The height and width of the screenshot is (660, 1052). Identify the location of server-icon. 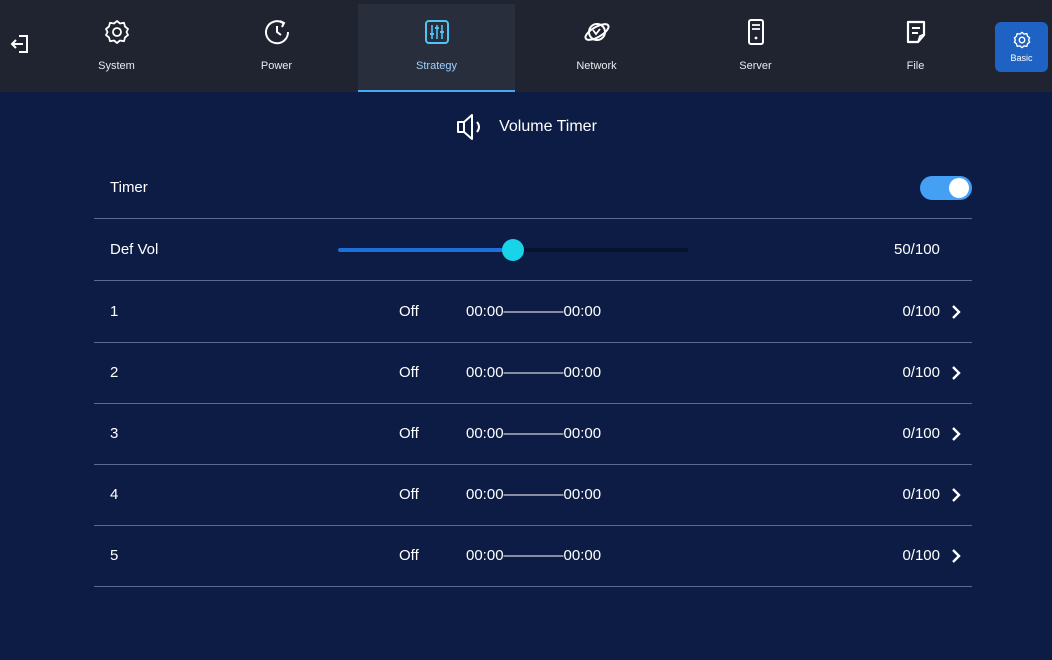
(756, 32).